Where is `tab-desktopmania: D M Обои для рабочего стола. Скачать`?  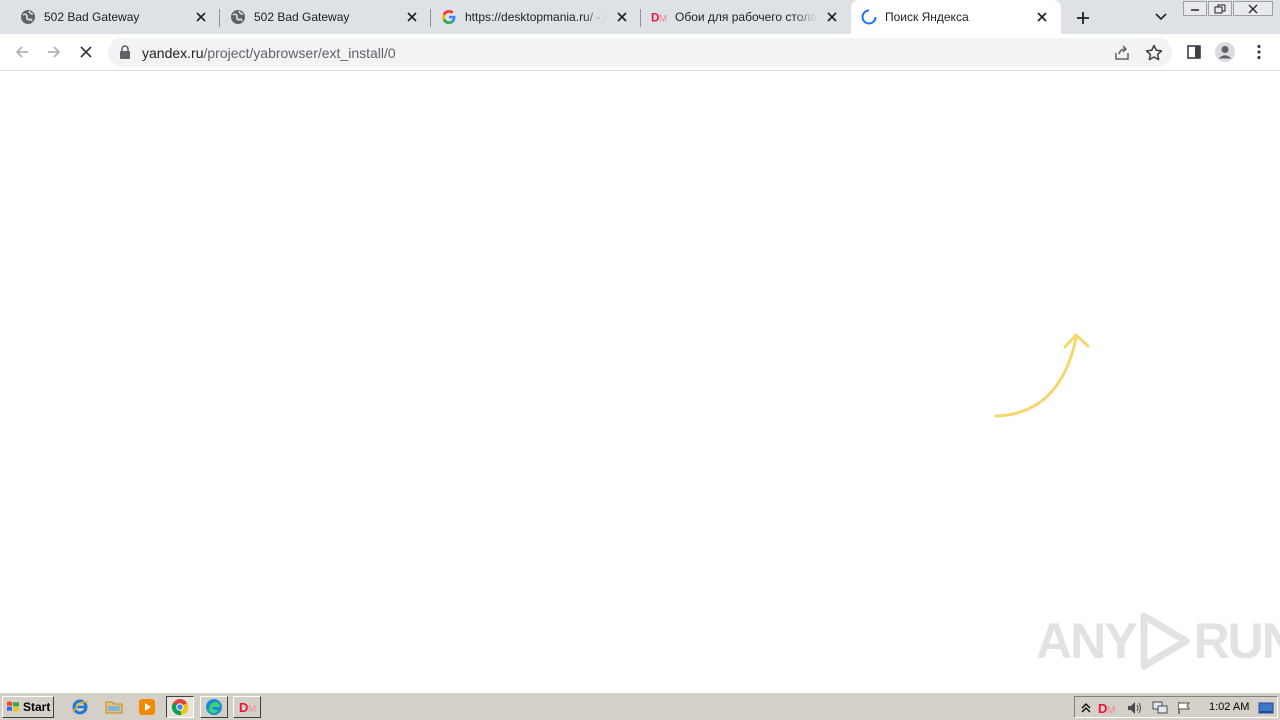 tab-desktopmania: D M Обои для рабочего стола. Скачать is located at coordinates (746, 17).